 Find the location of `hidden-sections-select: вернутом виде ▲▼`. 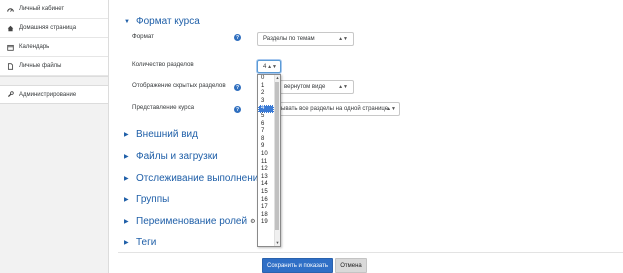

hidden-sections-select: вернутом виде ▲▼ is located at coordinates (316, 87).